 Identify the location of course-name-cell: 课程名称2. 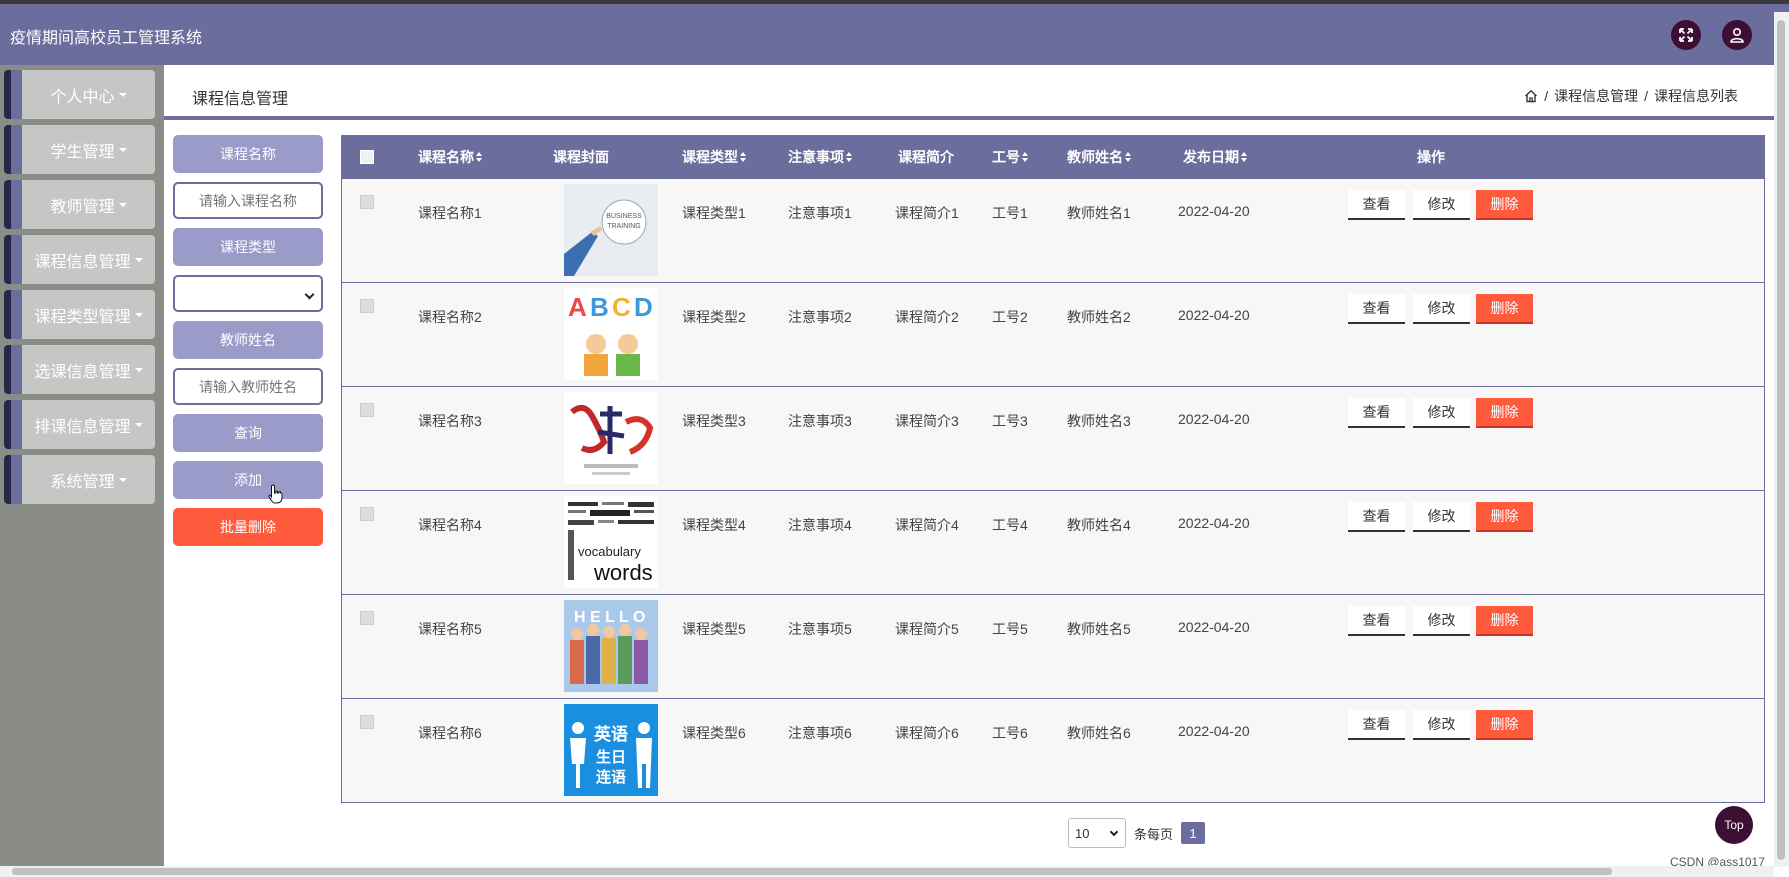
(450, 317).